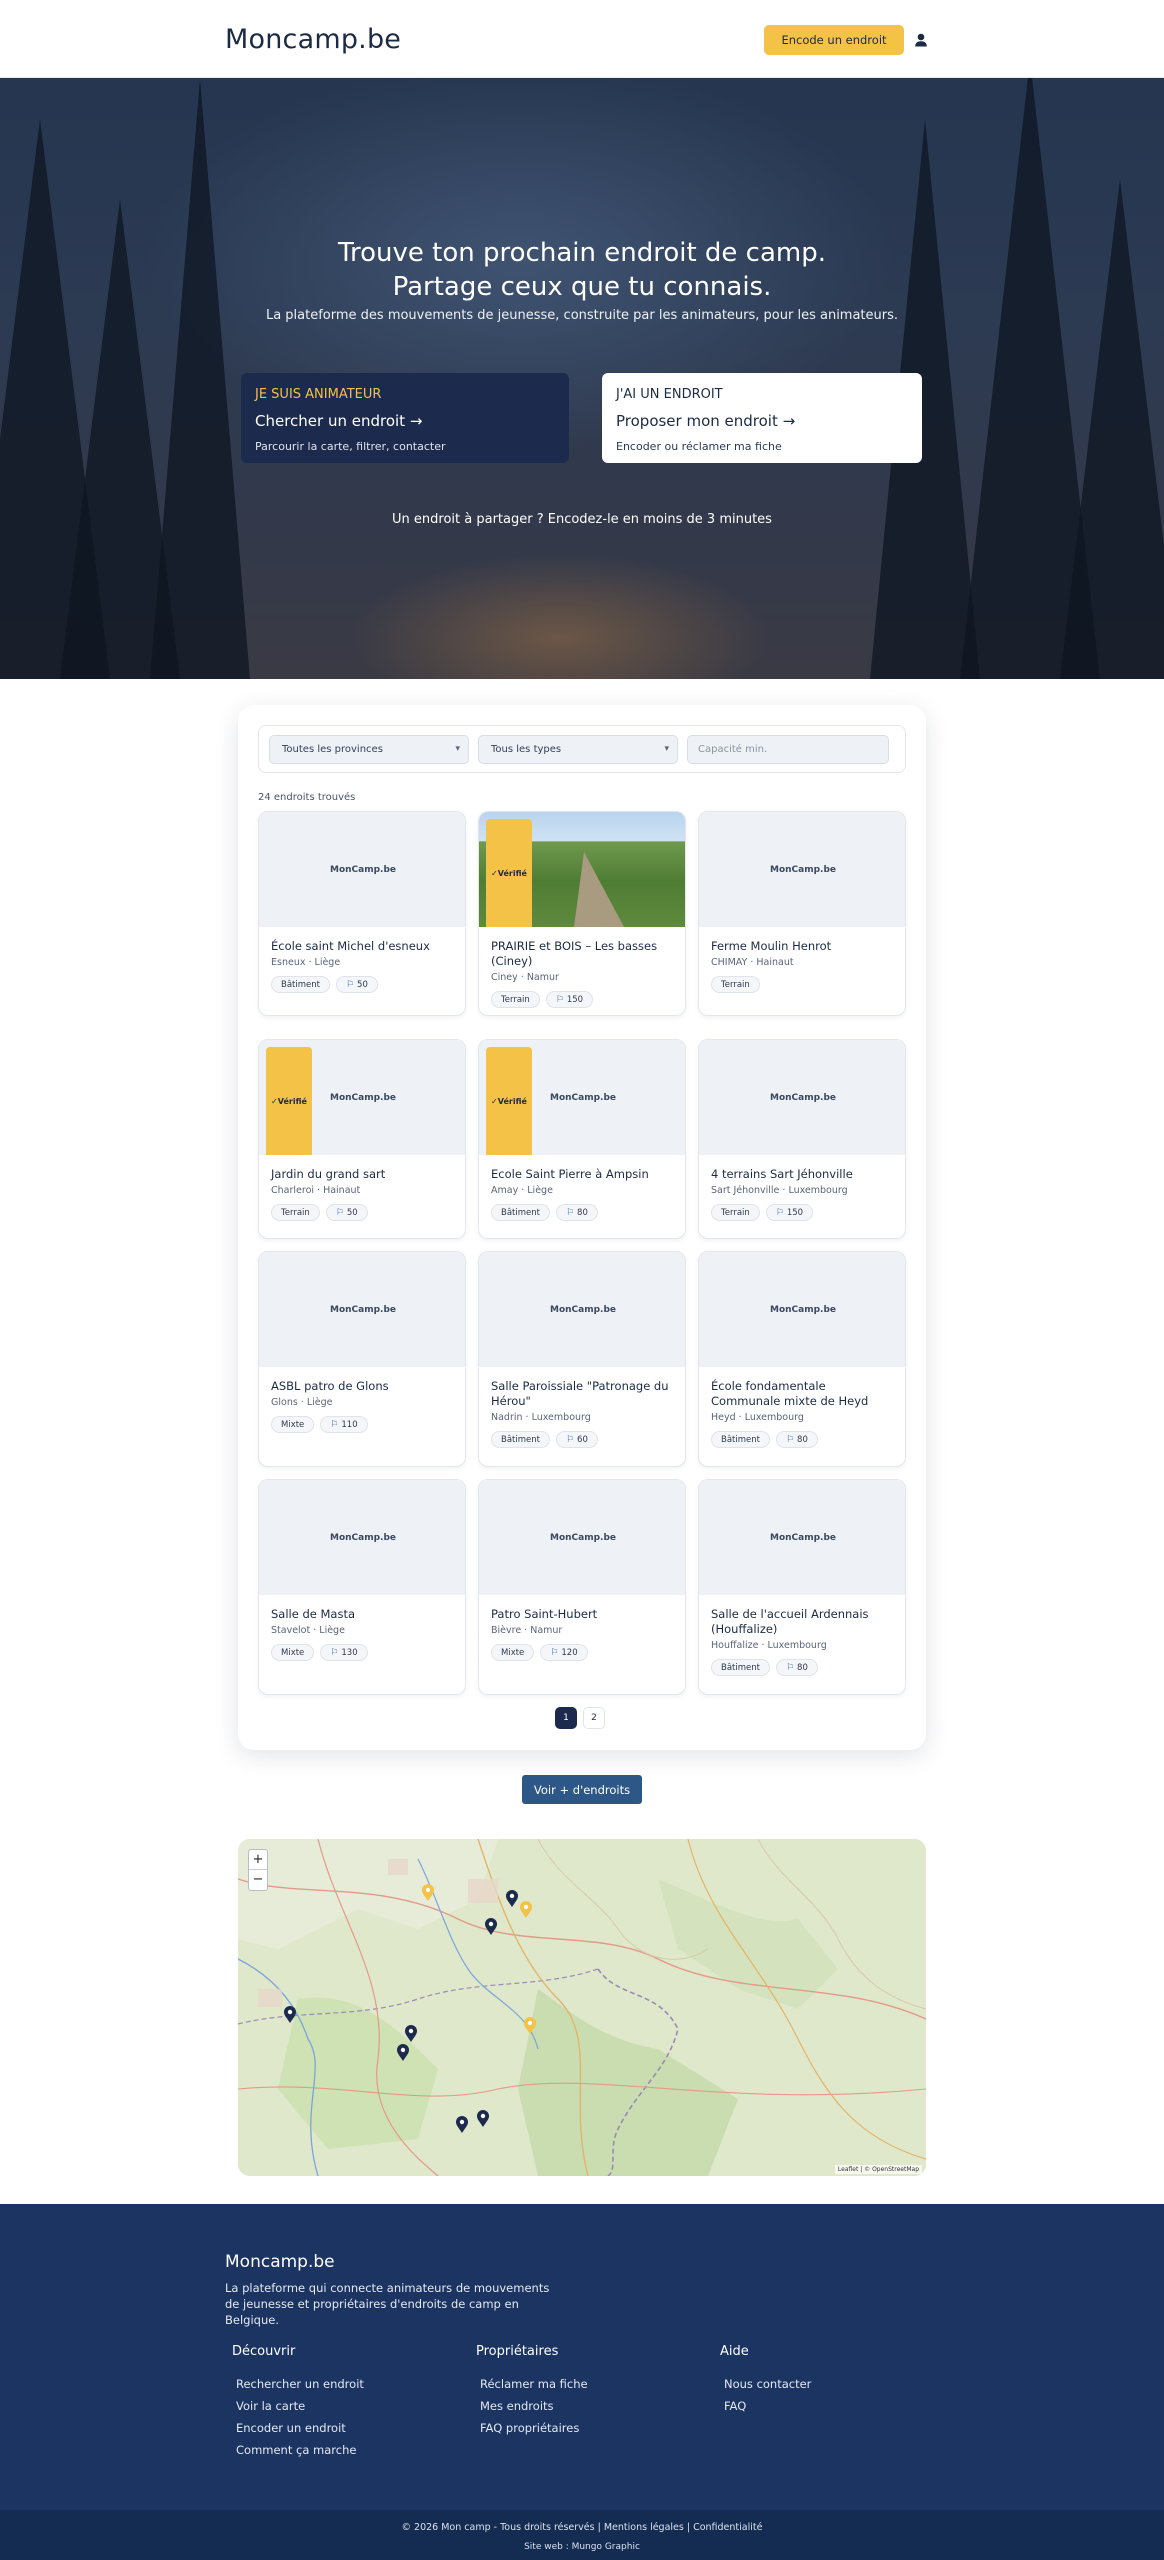 The height and width of the screenshot is (2560, 1164). What do you see at coordinates (594, 1718) in the screenshot?
I see `page-2-button: 2` at bounding box center [594, 1718].